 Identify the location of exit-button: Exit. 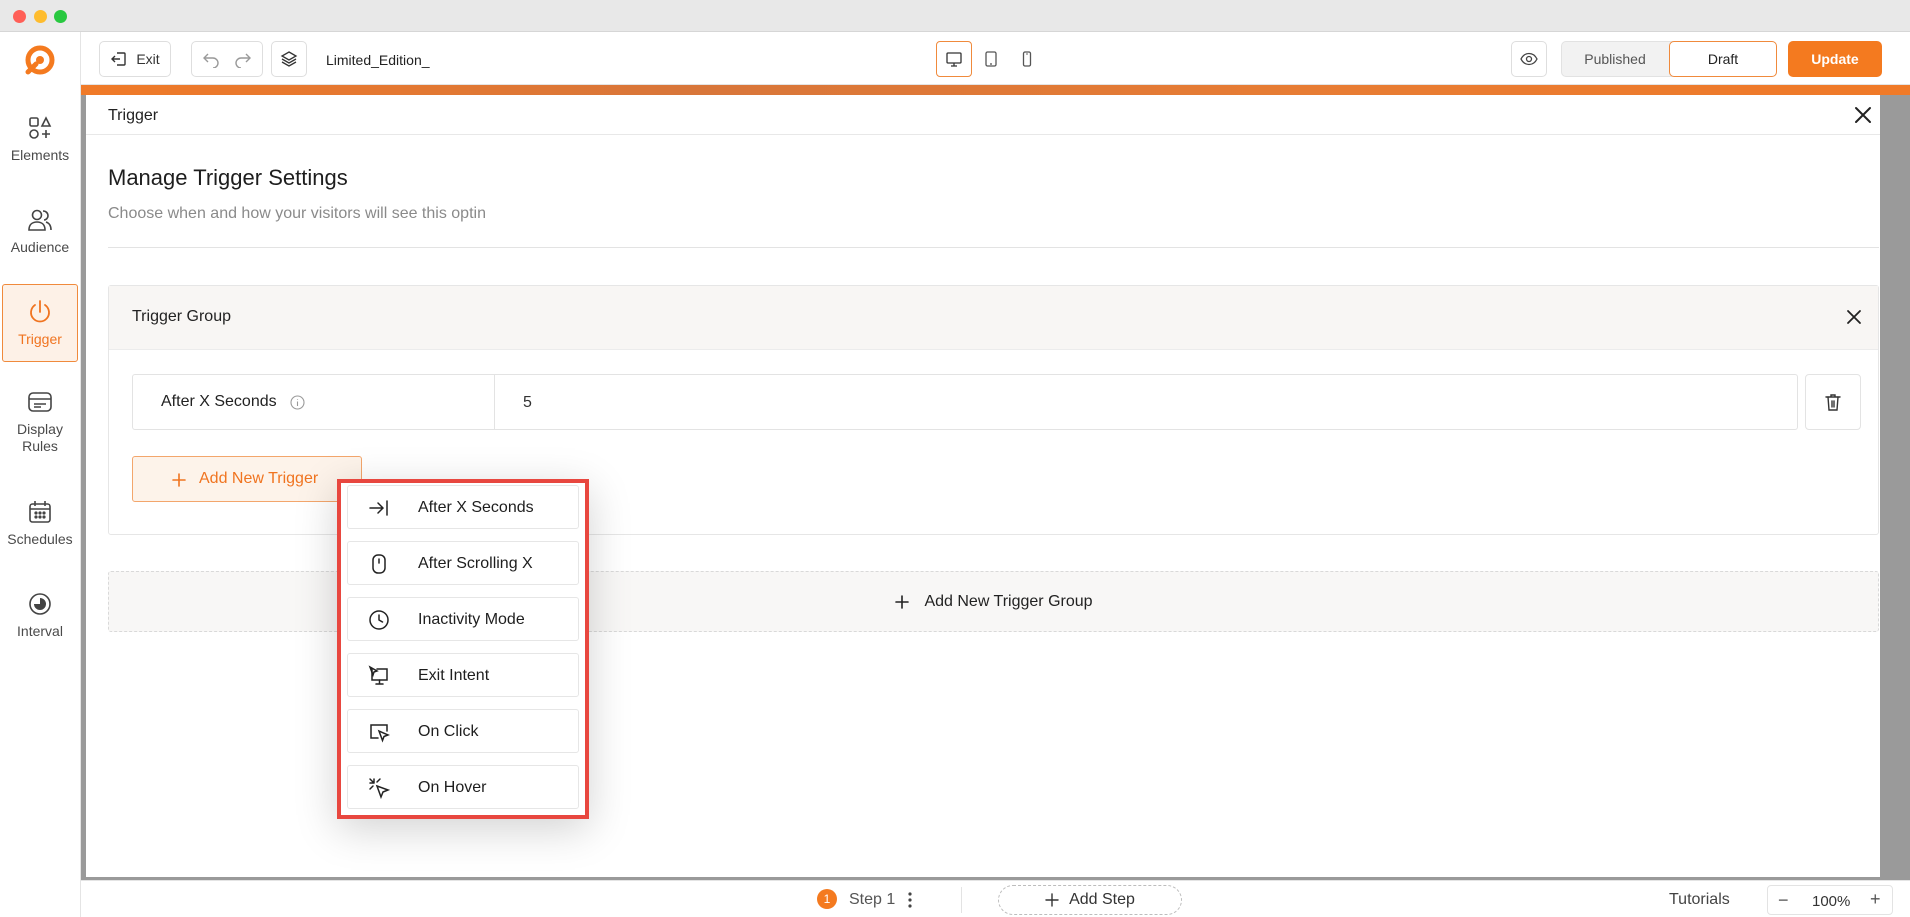
(135, 59).